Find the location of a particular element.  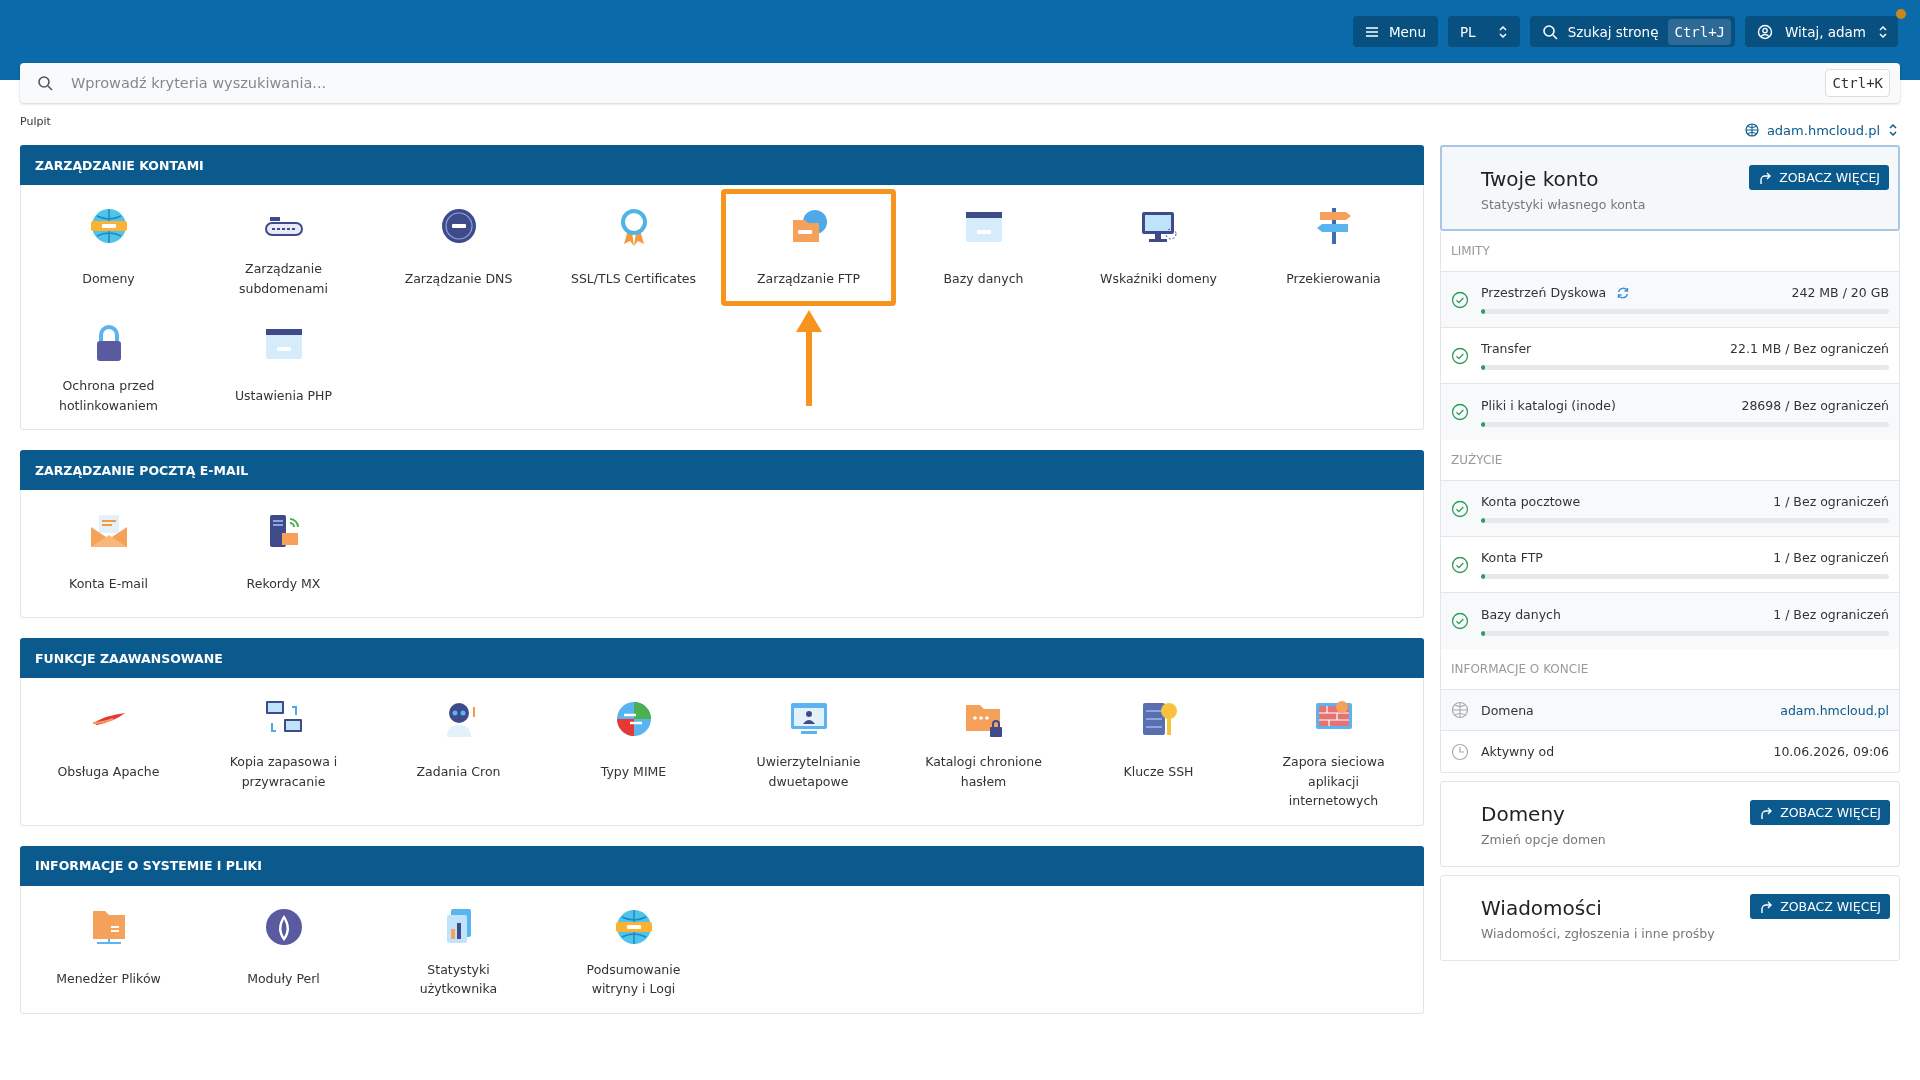

tool-tile: Klucze SSH is located at coordinates (1158, 750).